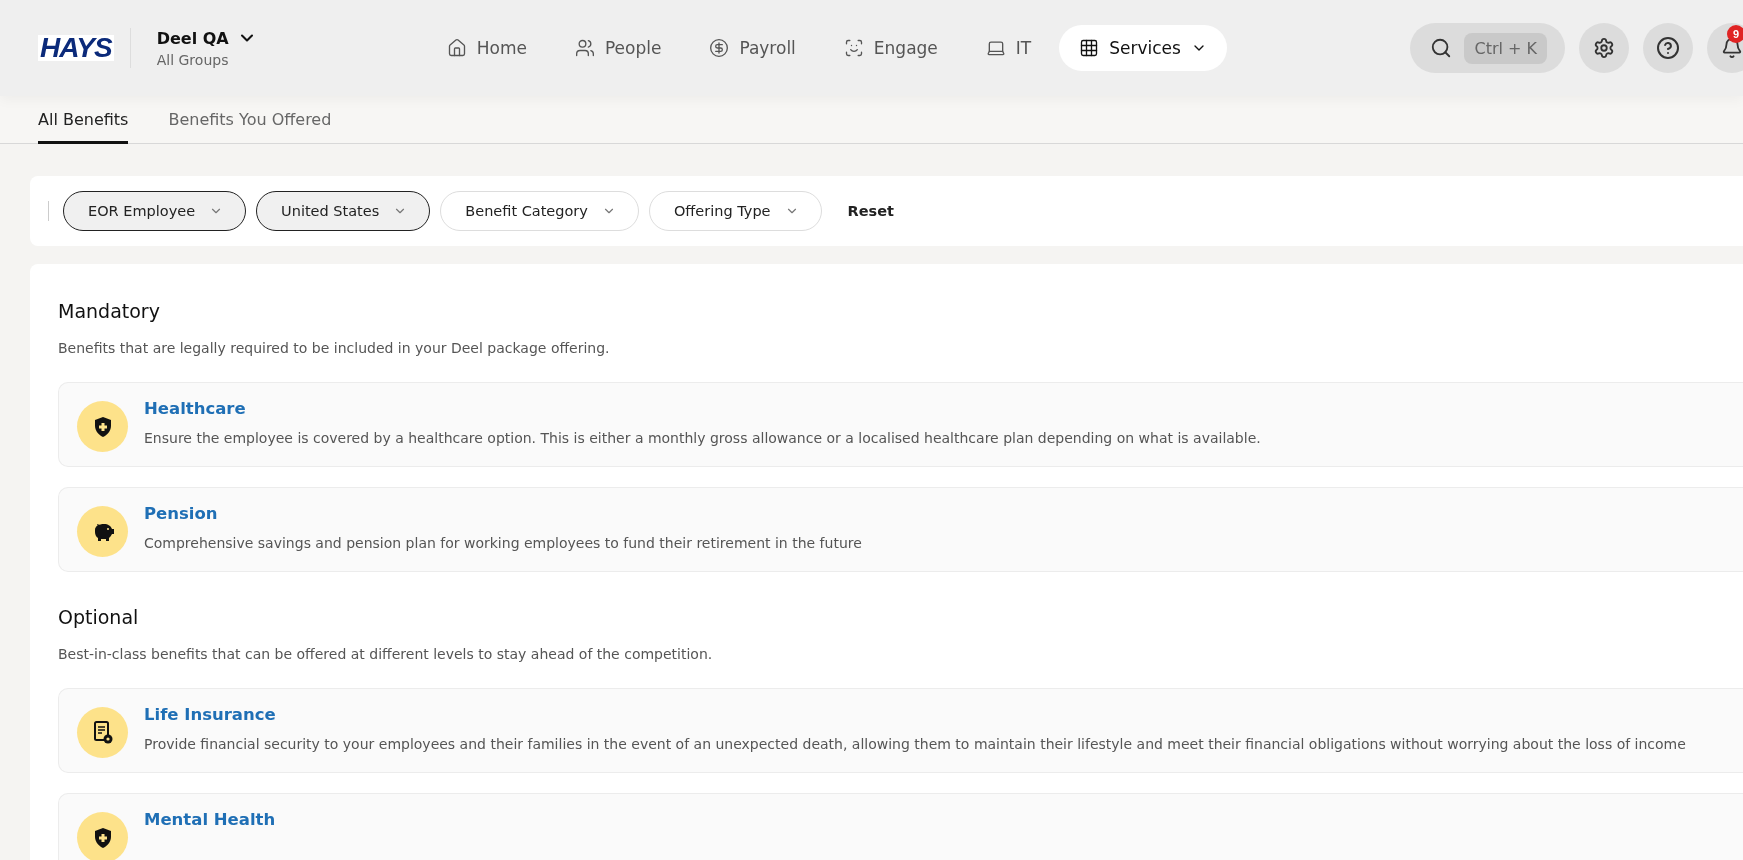  What do you see at coordinates (250, 120) in the screenshot?
I see `tab: Benefits You Offered` at bounding box center [250, 120].